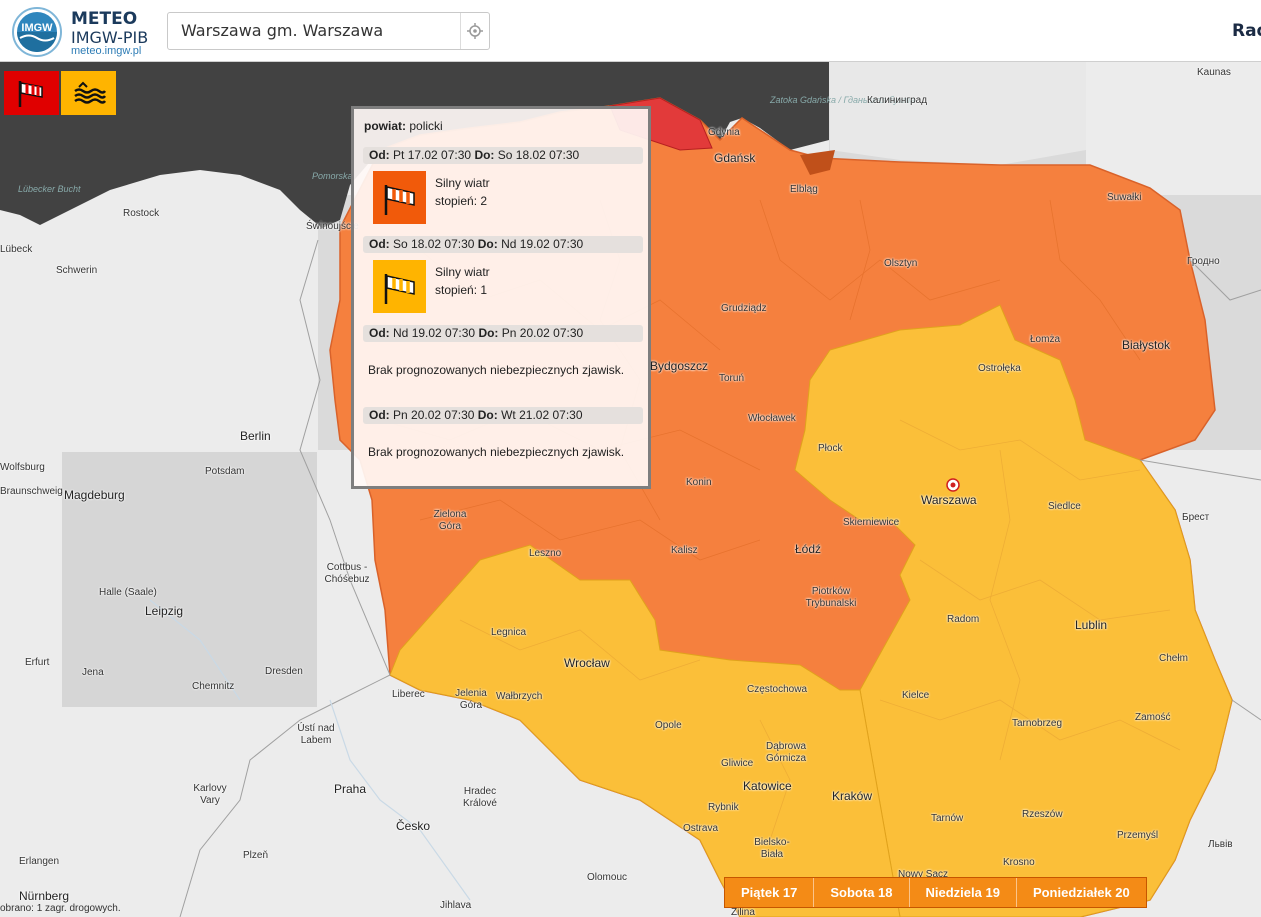  Describe the element at coordinates (434, 244) in the screenshot. I see `from-date: So 18.02 07:30` at that location.